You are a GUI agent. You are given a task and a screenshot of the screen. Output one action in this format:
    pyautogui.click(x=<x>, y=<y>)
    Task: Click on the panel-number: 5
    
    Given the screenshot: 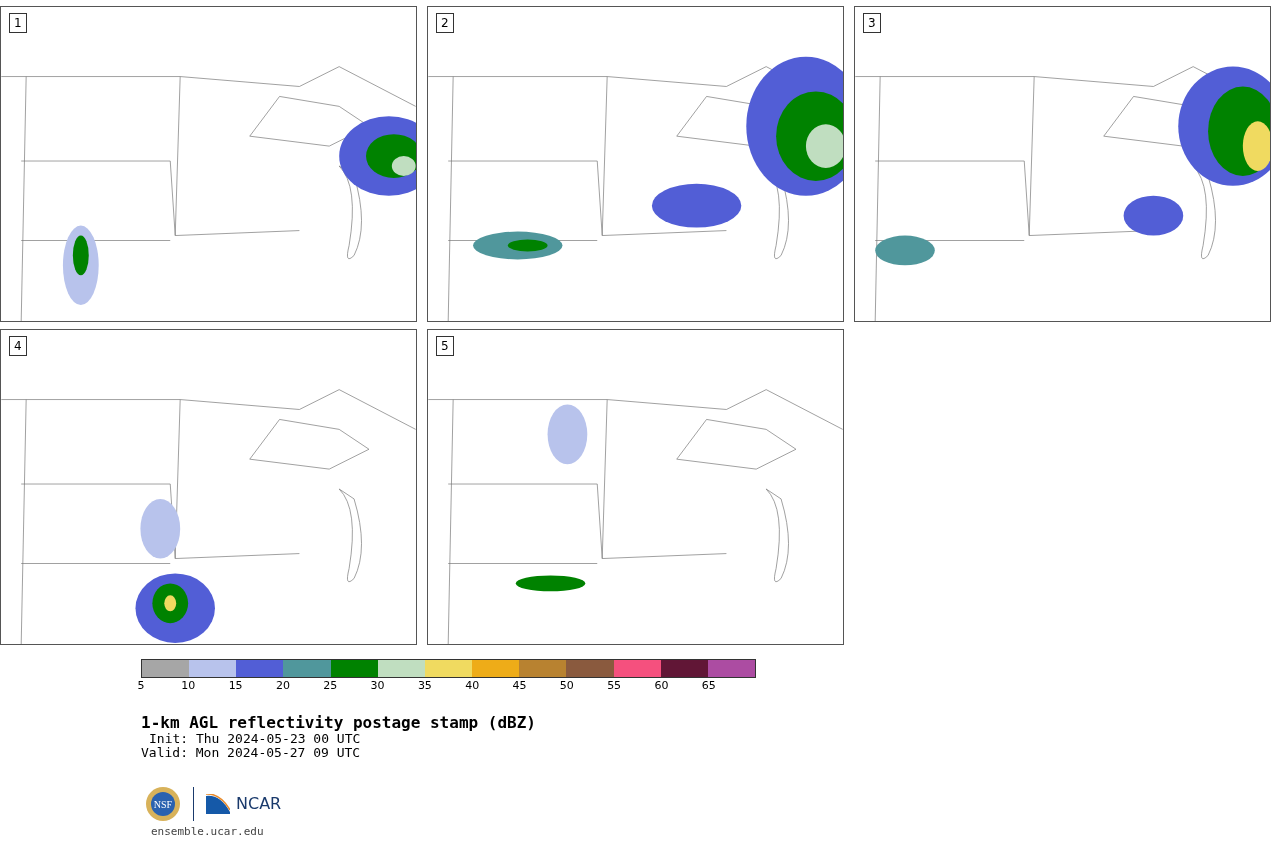 What is the action you would take?
    pyautogui.click(x=445, y=346)
    